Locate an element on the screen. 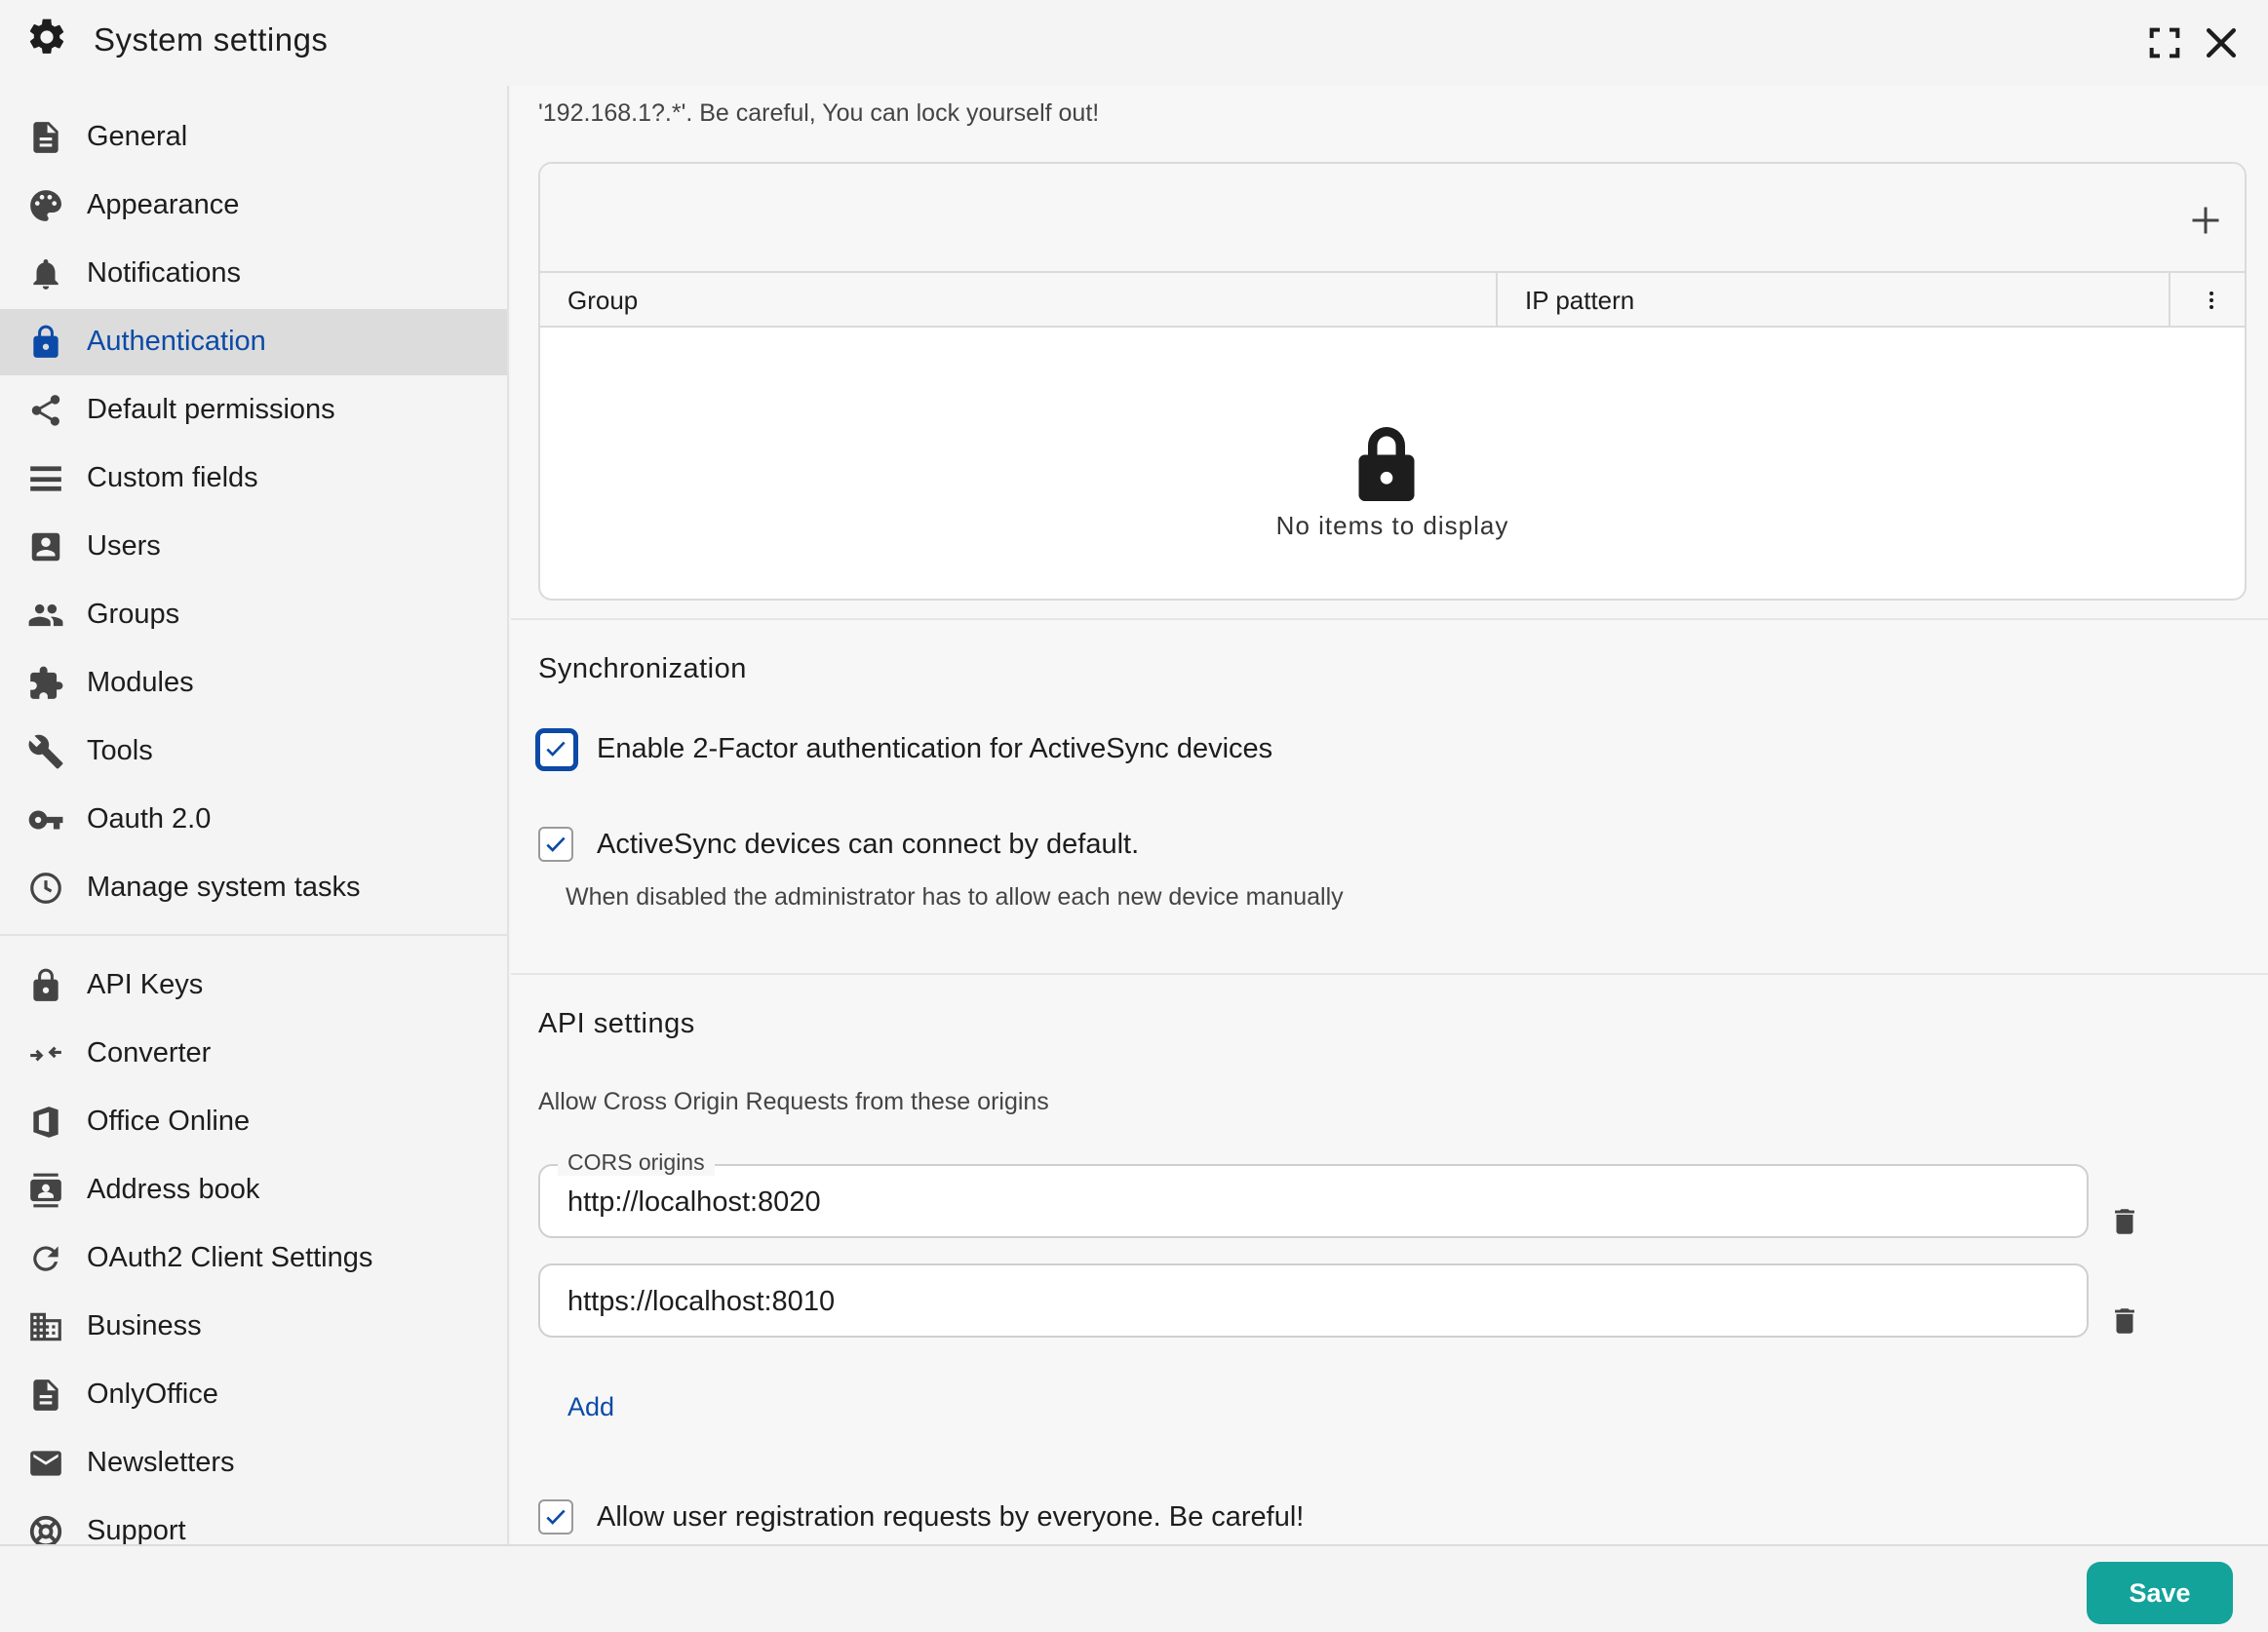 This screenshot has height=1632, width=2268. sidebar-item-office-online: Office Online is located at coordinates (254, 1122).